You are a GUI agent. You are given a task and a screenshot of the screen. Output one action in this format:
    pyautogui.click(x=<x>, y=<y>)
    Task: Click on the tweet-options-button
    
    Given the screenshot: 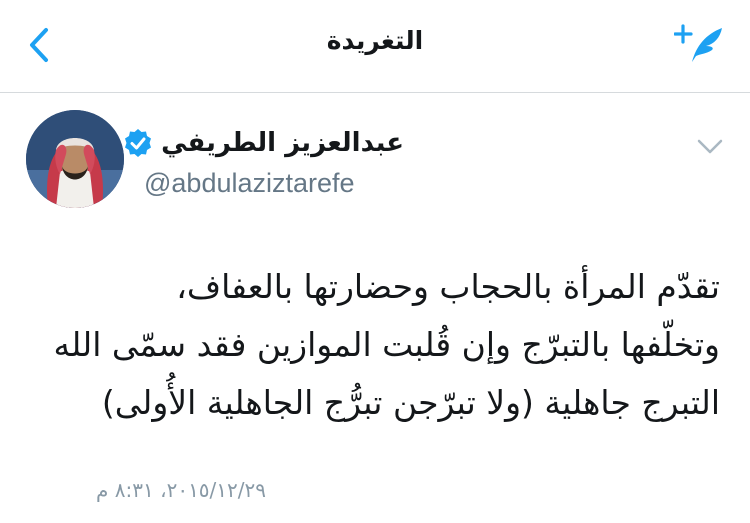 What is the action you would take?
    pyautogui.click(x=710, y=147)
    